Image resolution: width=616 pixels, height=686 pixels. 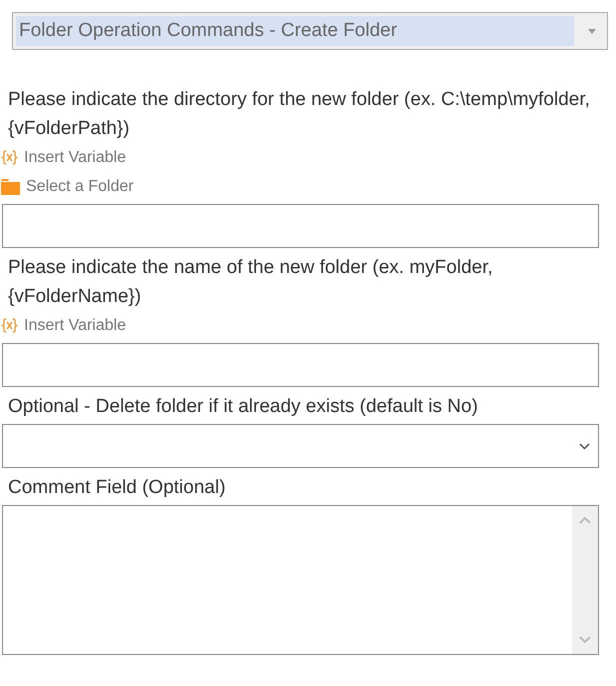 What do you see at coordinates (300, 446) in the screenshot?
I see `dropdown-field` at bounding box center [300, 446].